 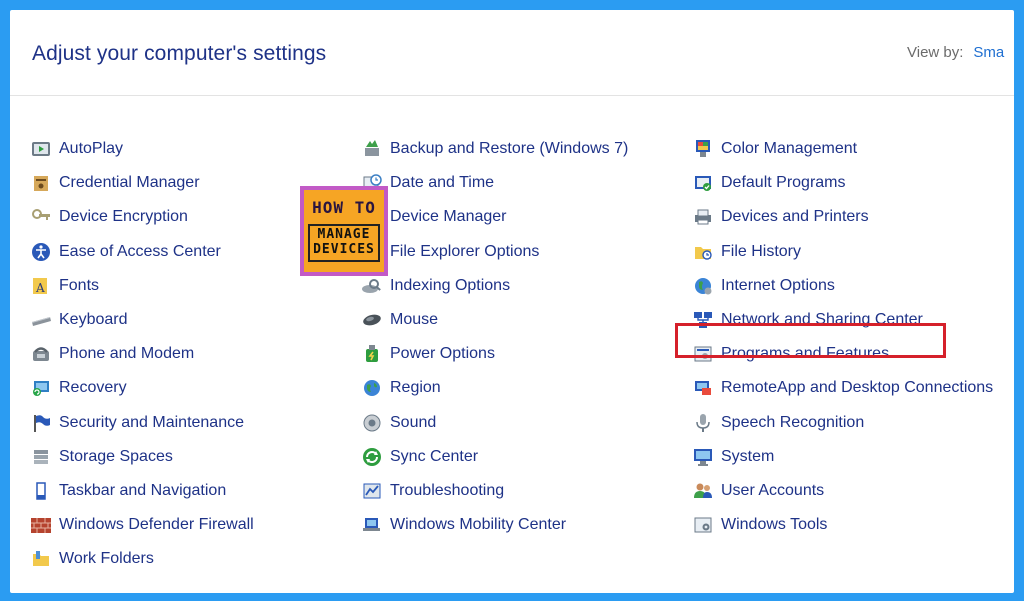 I want to click on ease-of-access-icon, so click(x=41, y=252).